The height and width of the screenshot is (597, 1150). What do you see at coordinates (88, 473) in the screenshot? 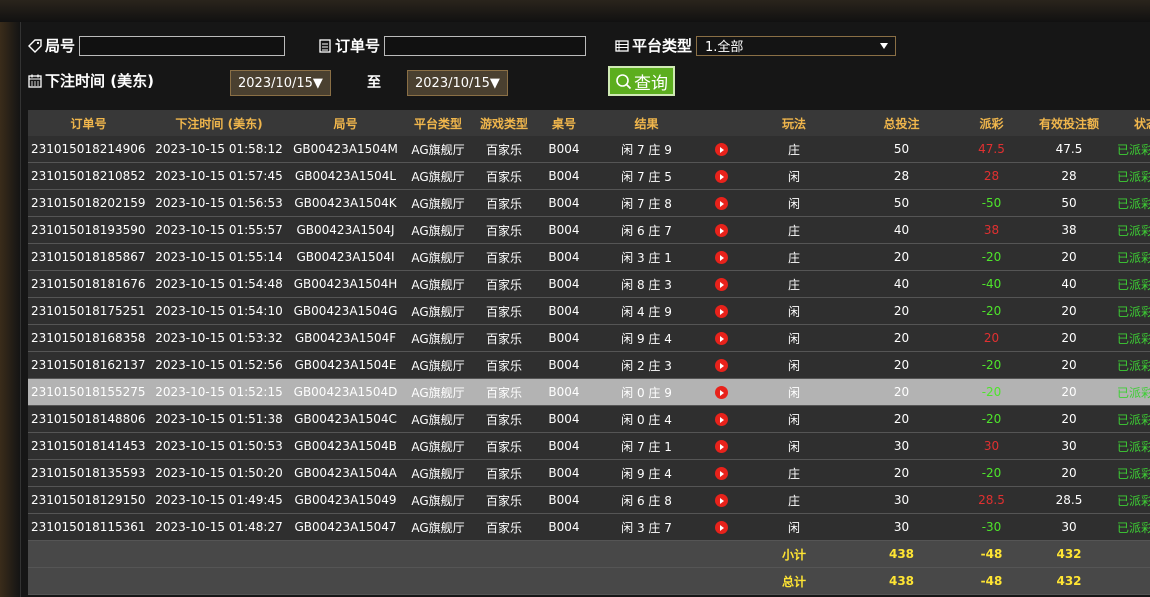
I see `order-no-cell: 231015018135593` at bounding box center [88, 473].